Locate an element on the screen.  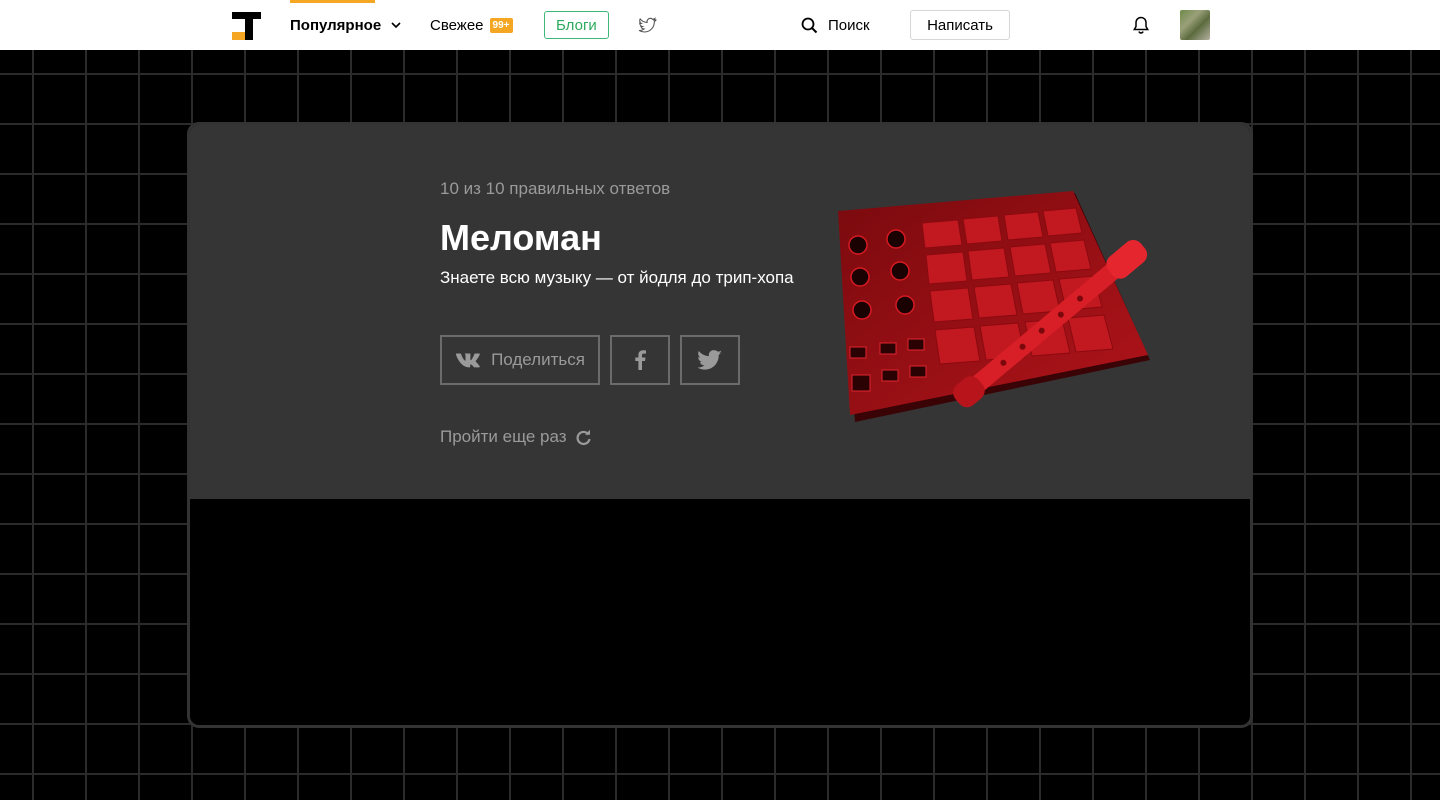
search-button: Поиск is located at coordinates (835, 25).